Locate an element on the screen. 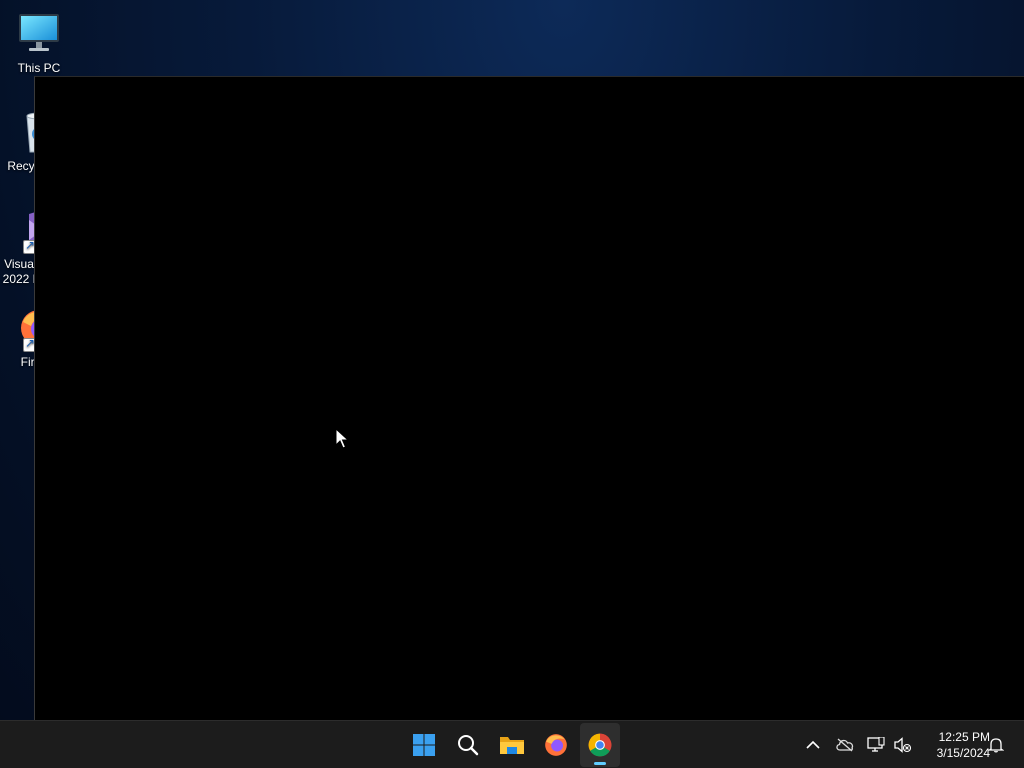 This screenshot has width=1024, height=768. search-button is located at coordinates (468, 745).